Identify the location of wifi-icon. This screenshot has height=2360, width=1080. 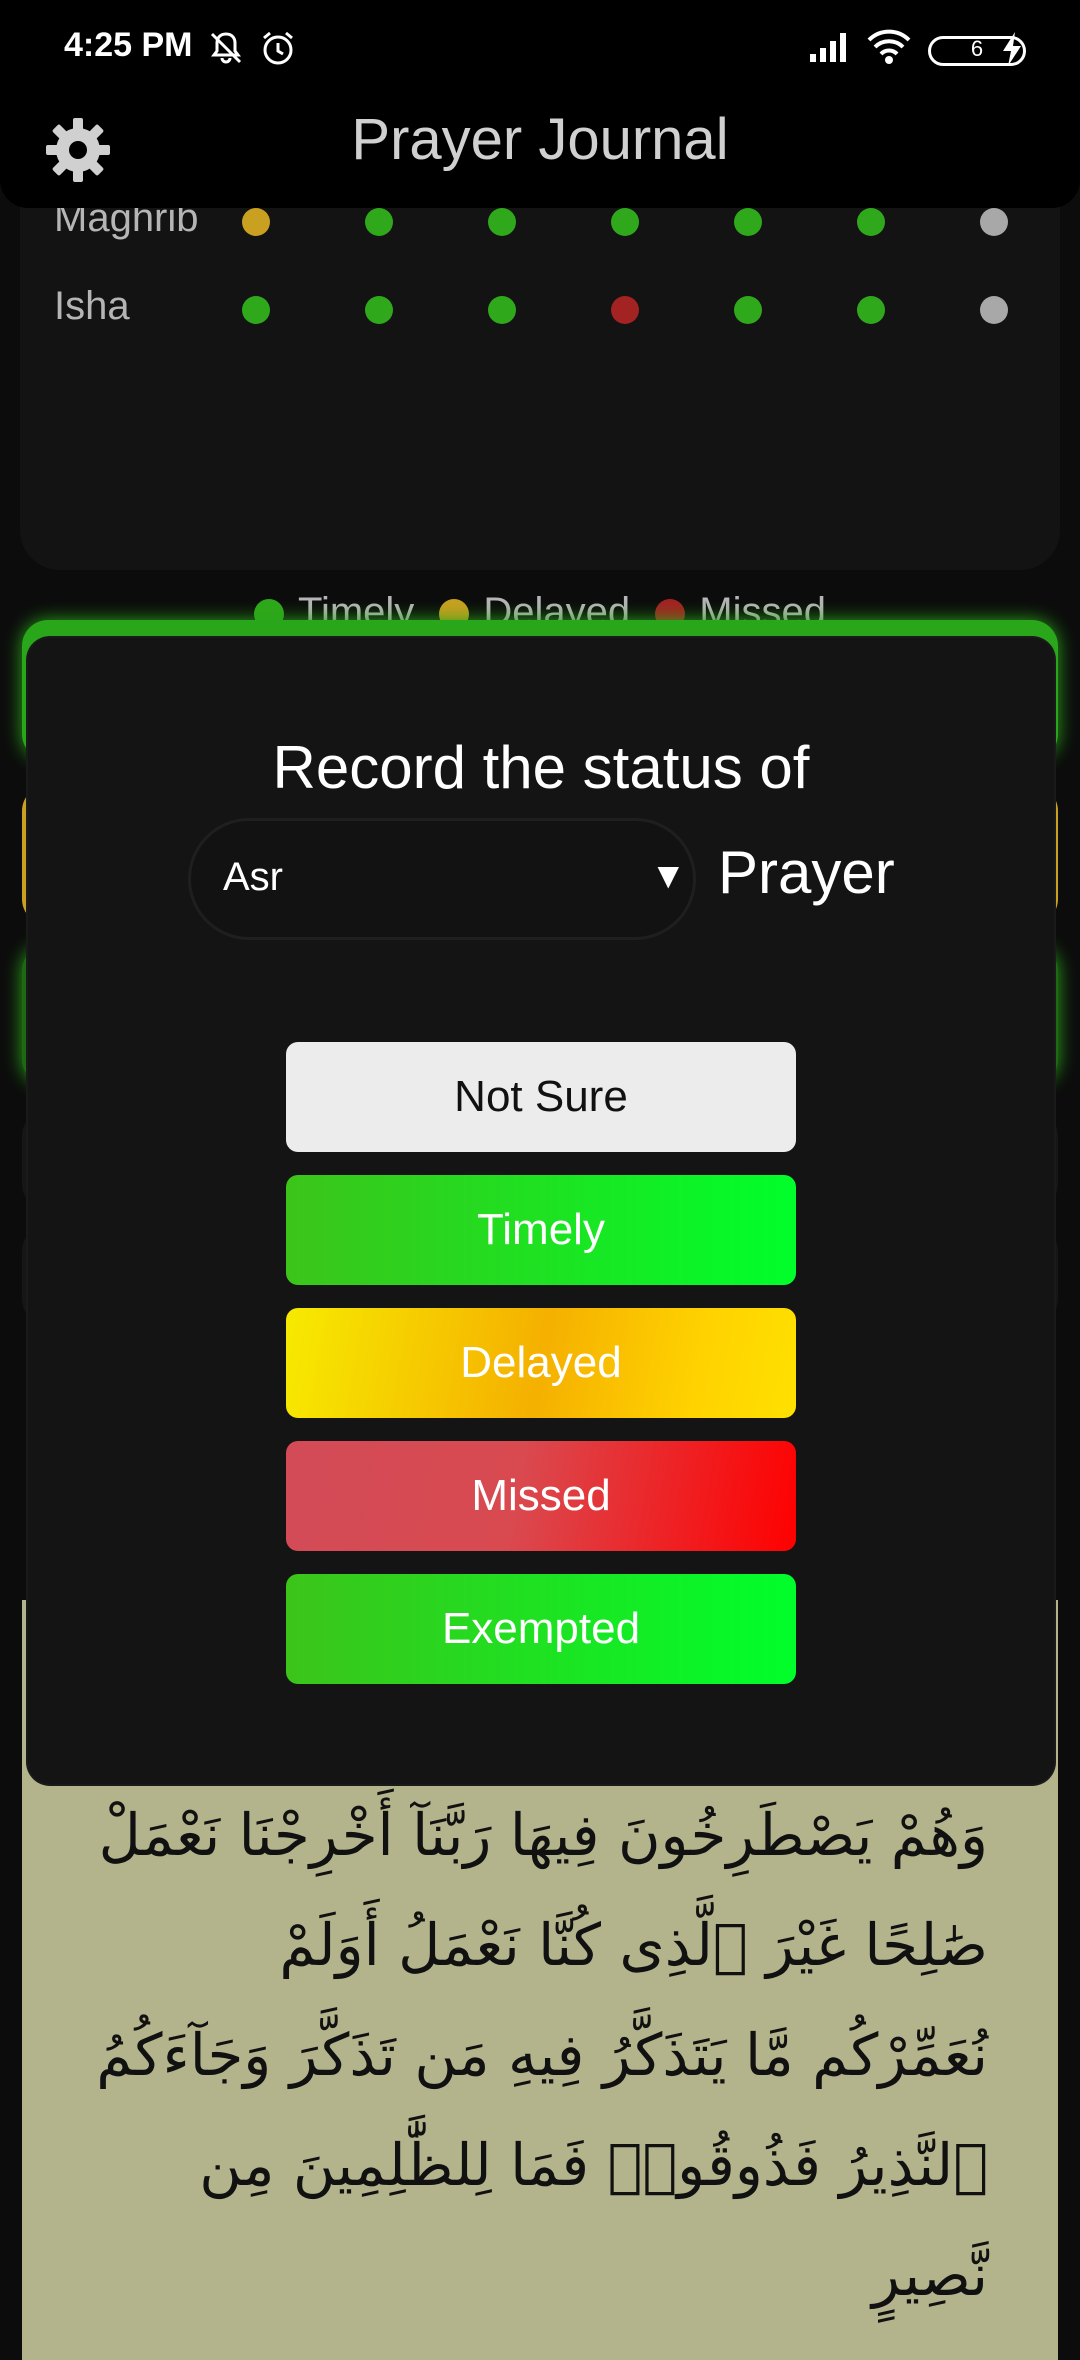
(889, 51).